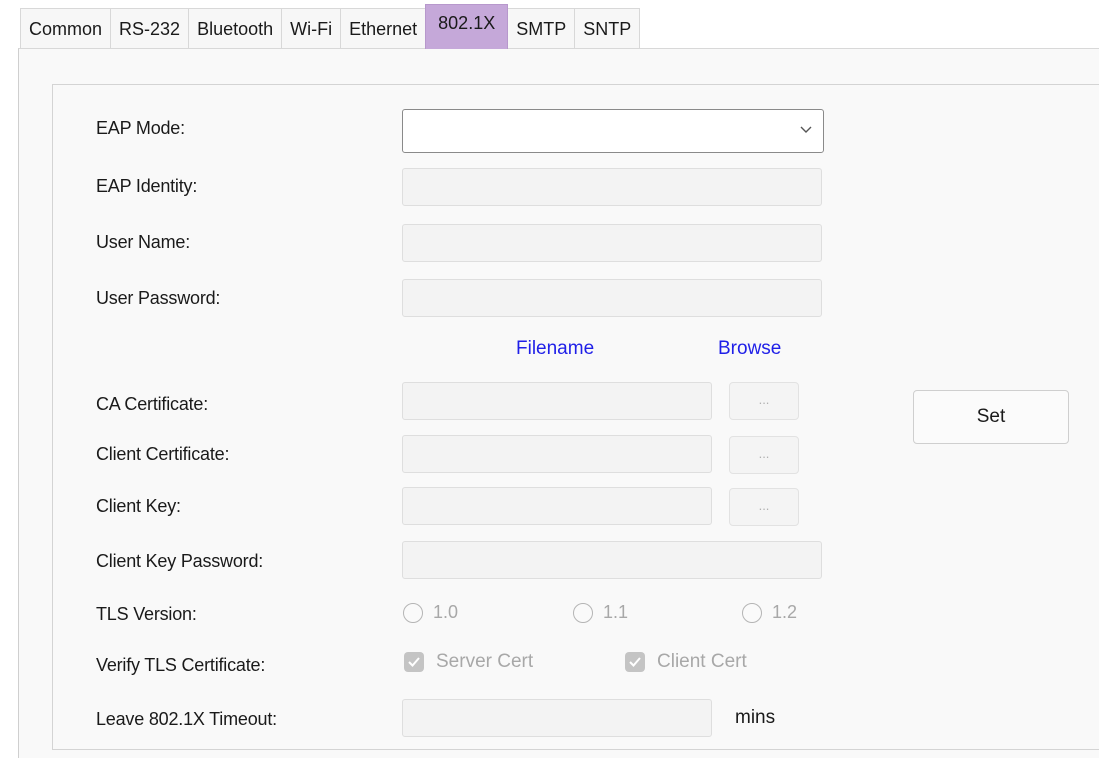 This screenshot has height=758, width=1099. I want to click on tab-wi-fi: Wi-Fi, so click(311, 28).